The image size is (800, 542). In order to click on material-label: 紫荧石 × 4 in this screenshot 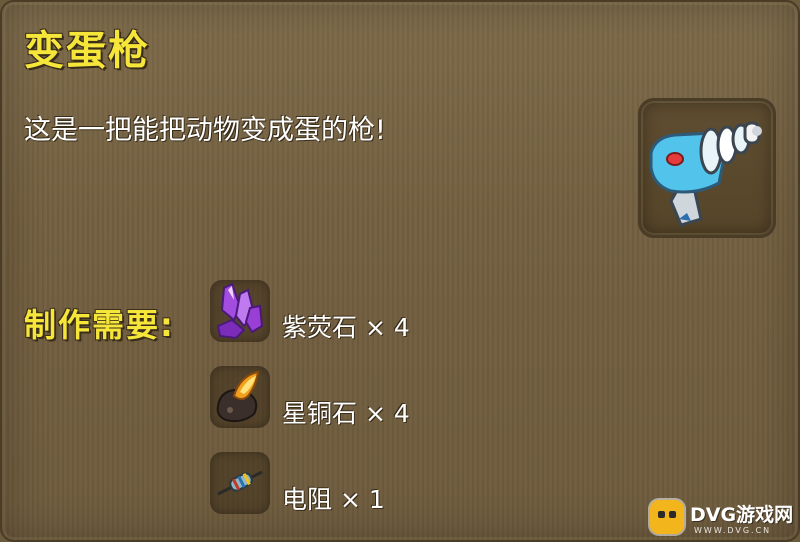, I will do `click(346, 326)`.